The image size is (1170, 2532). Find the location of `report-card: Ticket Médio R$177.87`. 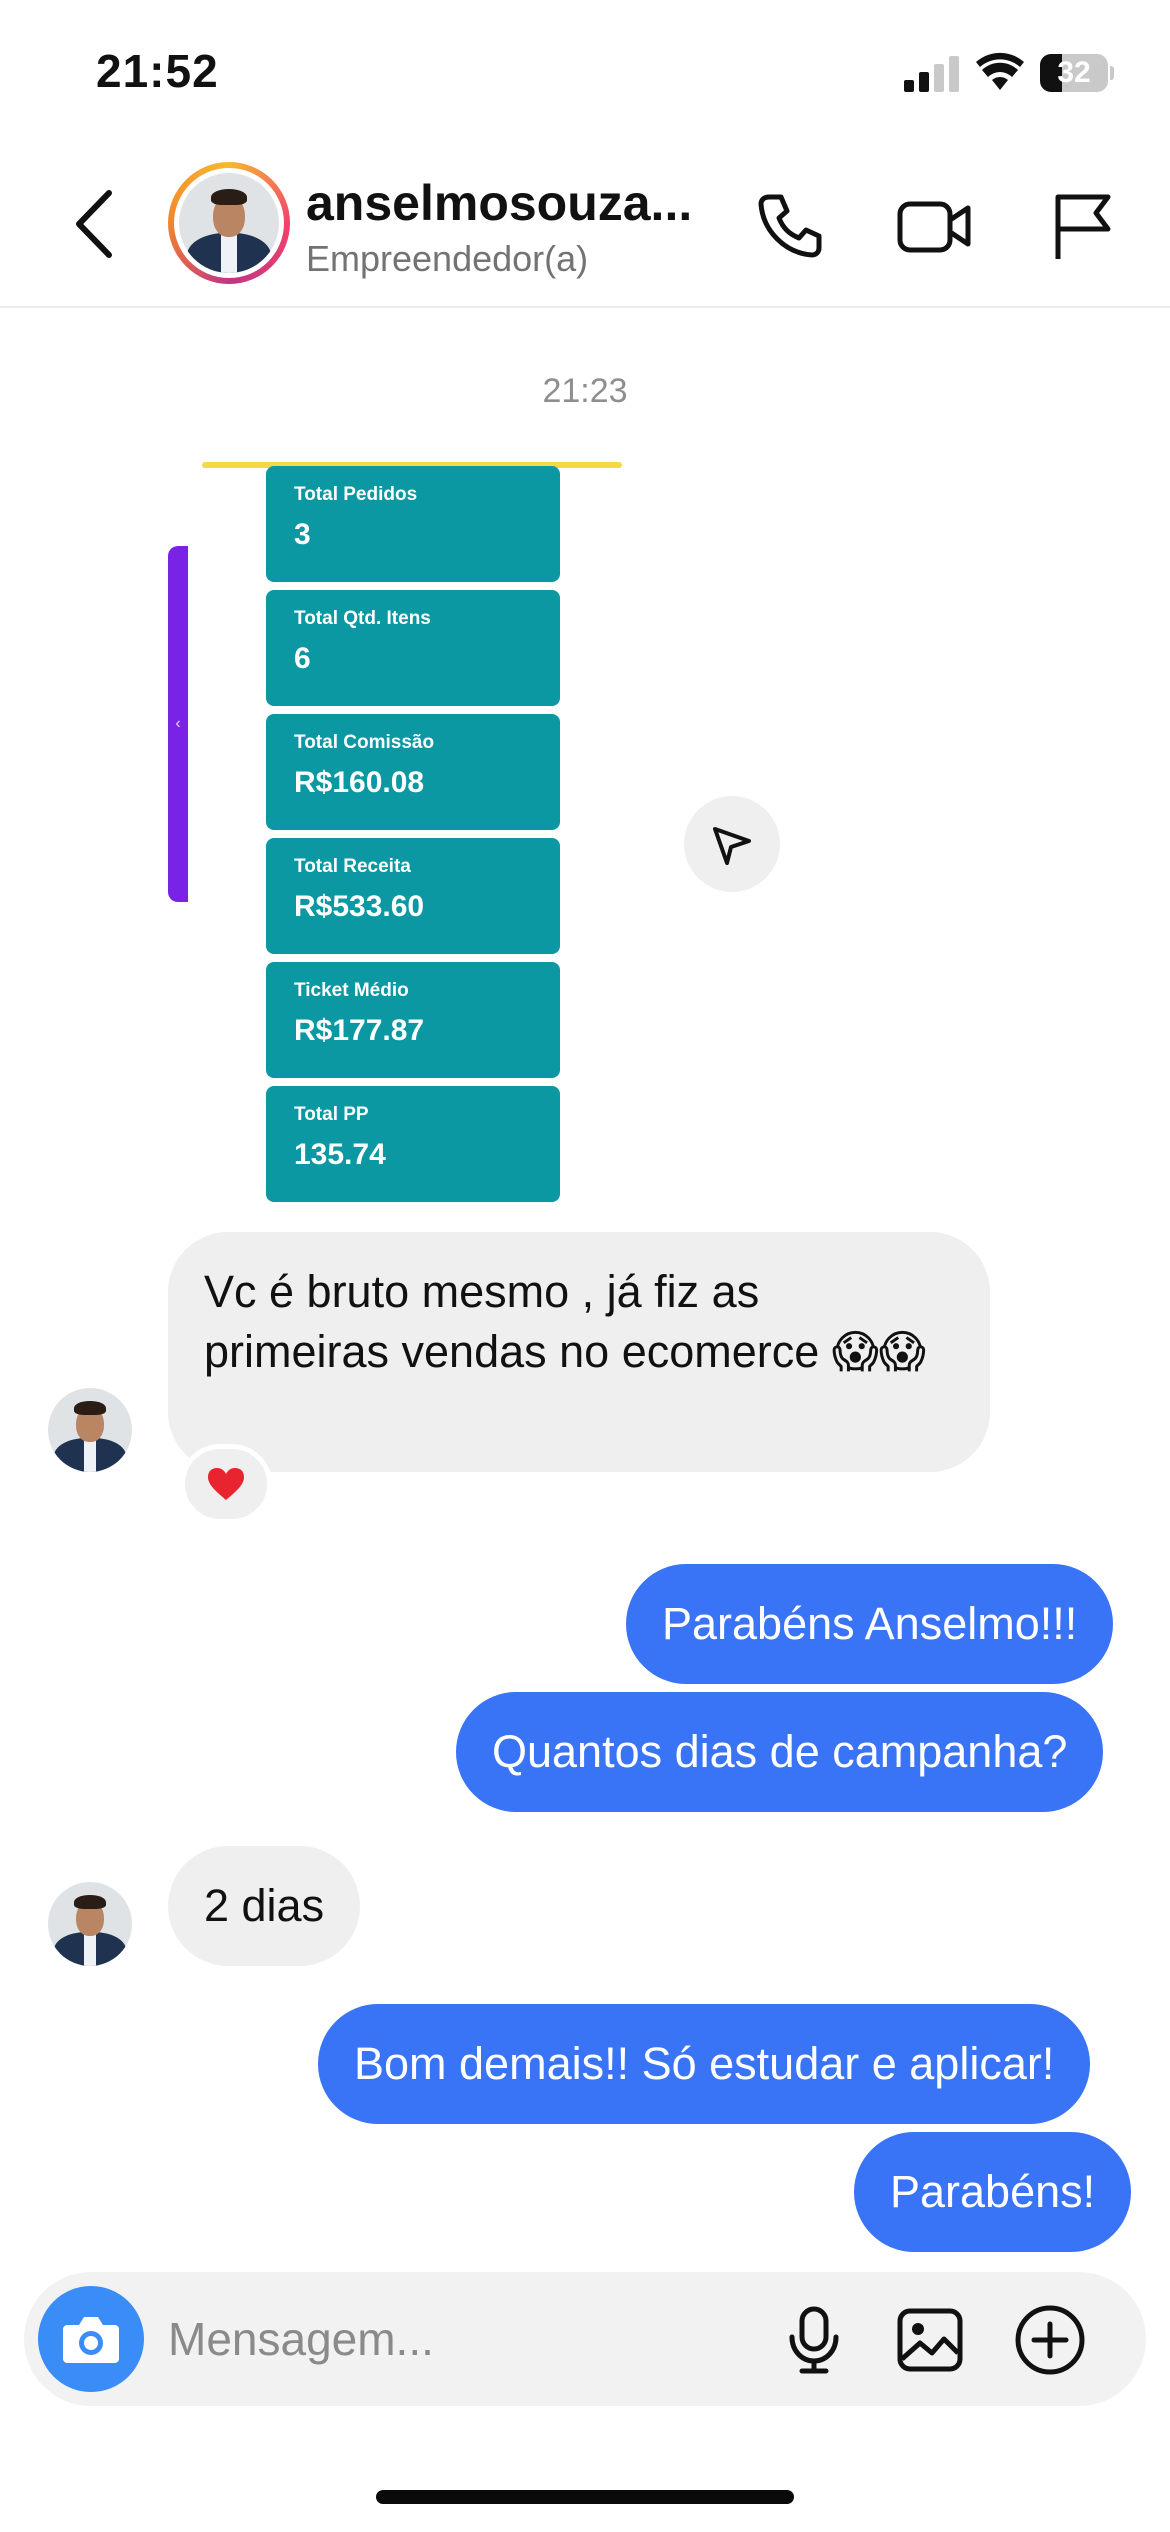

report-card: Ticket Médio R$177.87 is located at coordinates (413, 1020).